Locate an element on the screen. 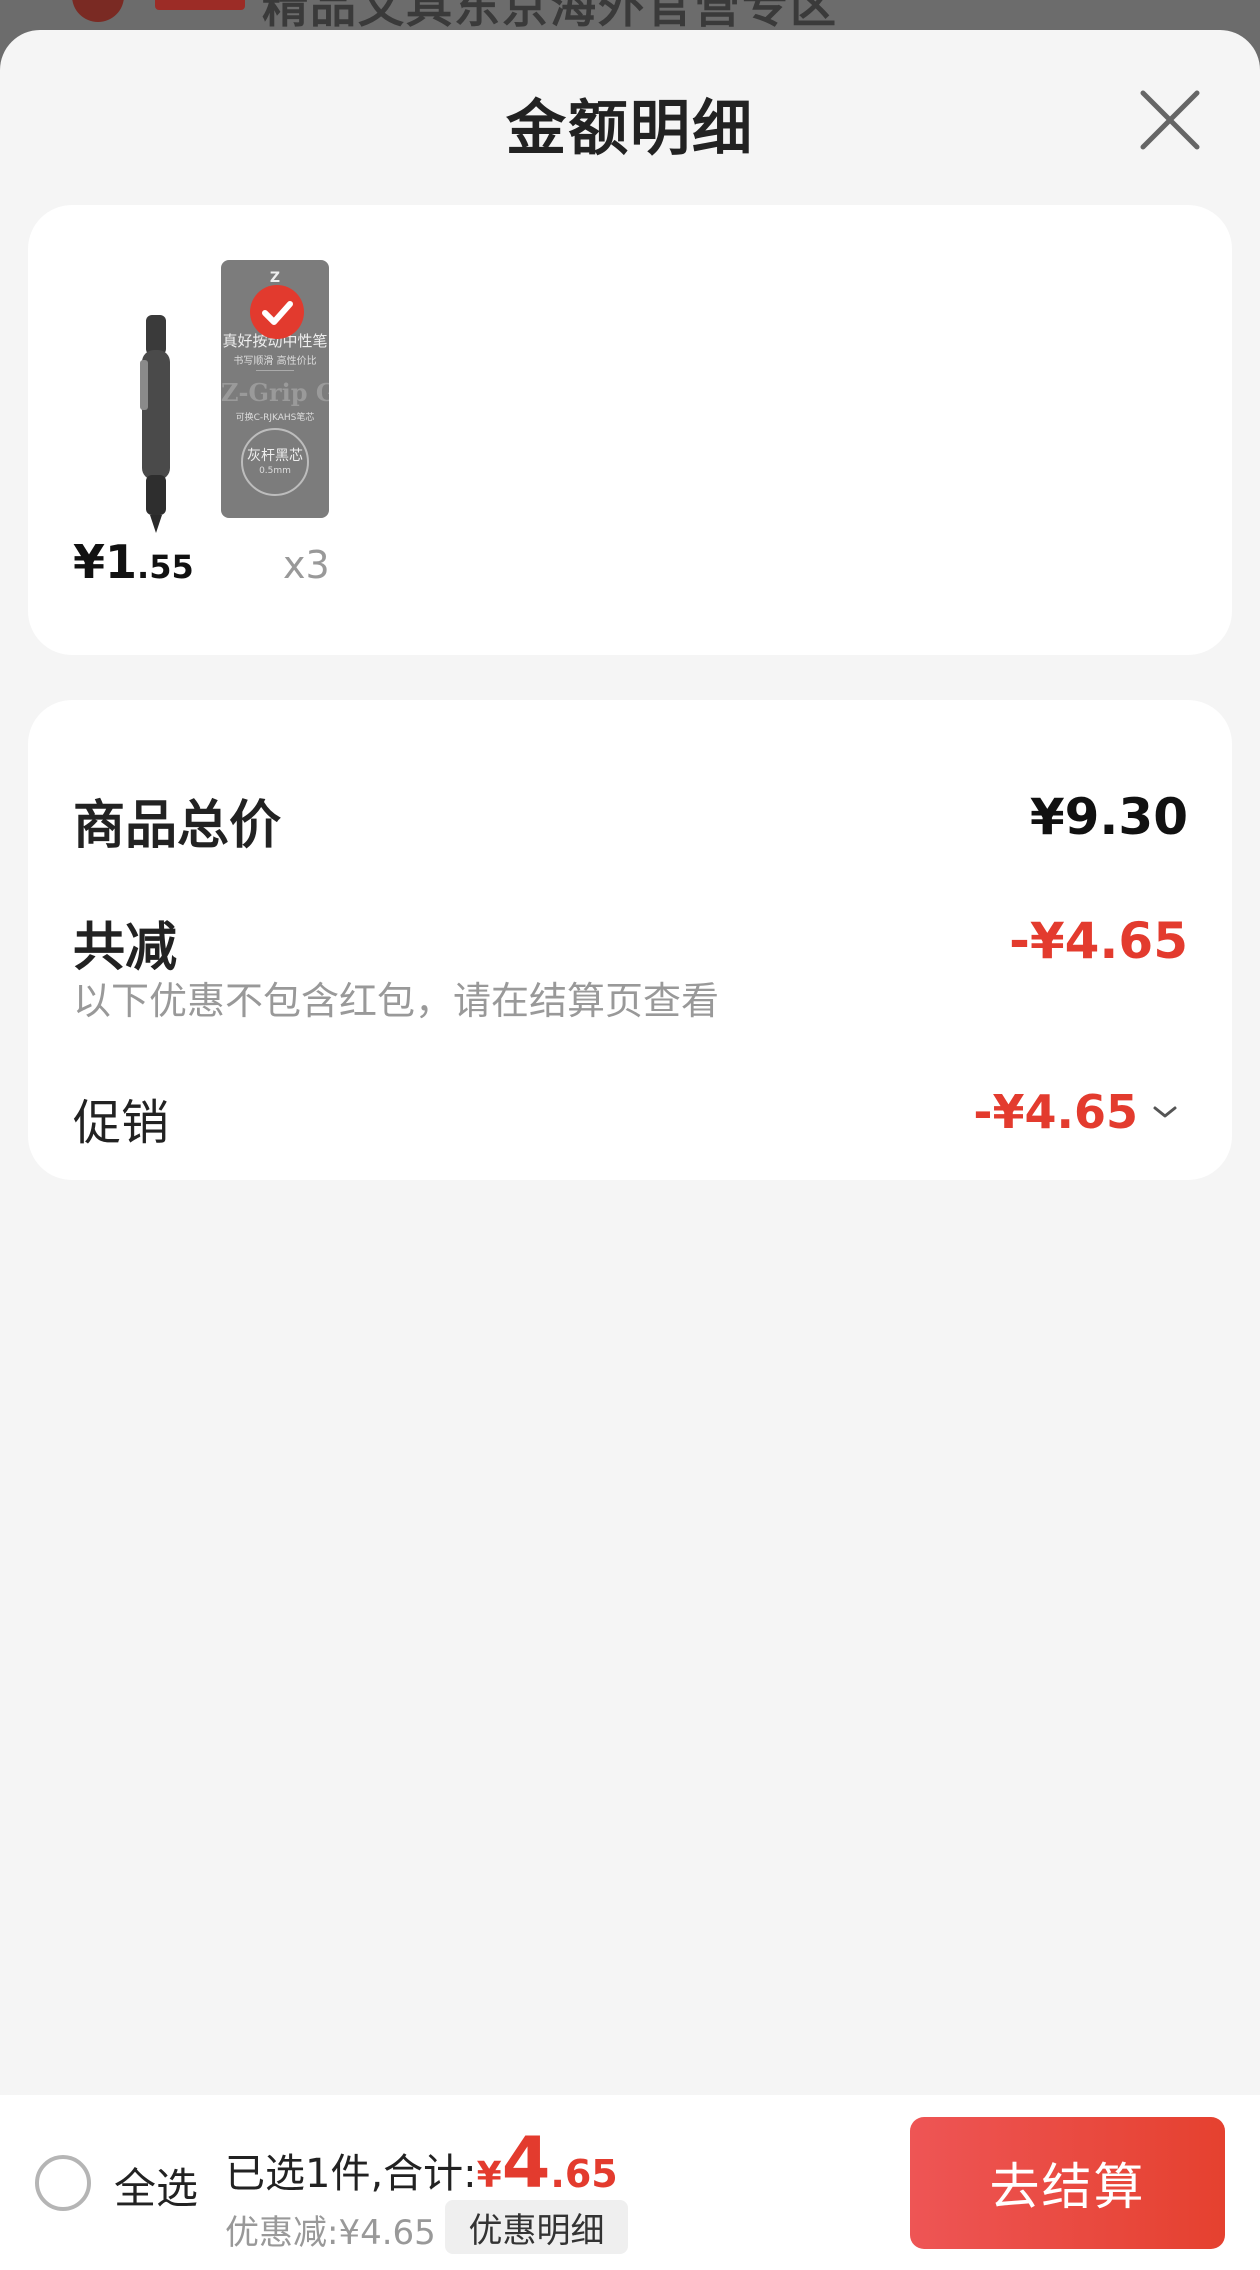 This screenshot has height=2270, width=1260. total-price-label: 商品总价 is located at coordinates (177, 826).